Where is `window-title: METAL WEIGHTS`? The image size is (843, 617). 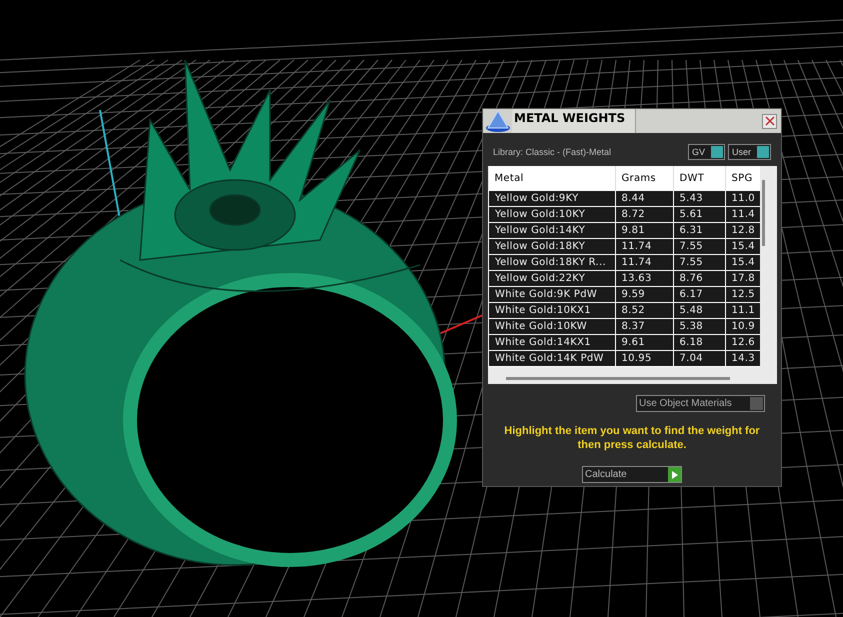
window-title: METAL WEIGHTS is located at coordinates (574, 121).